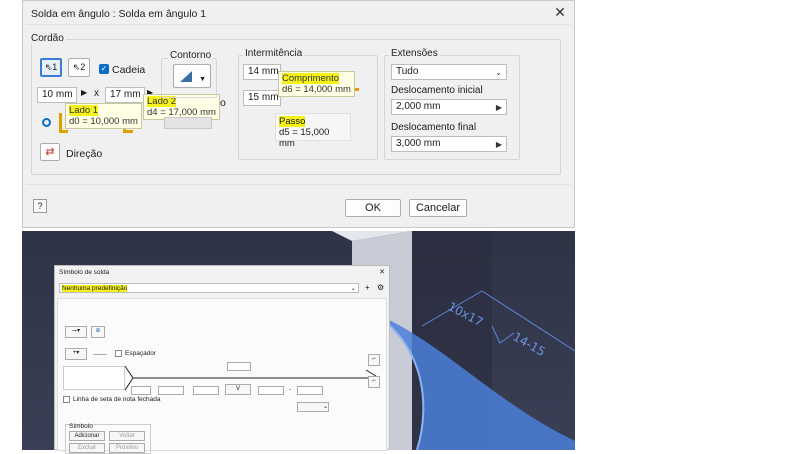  What do you see at coordinates (57, 95) in the screenshot?
I see `side1-size-input: 10 mm` at bounding box center [57, 95].